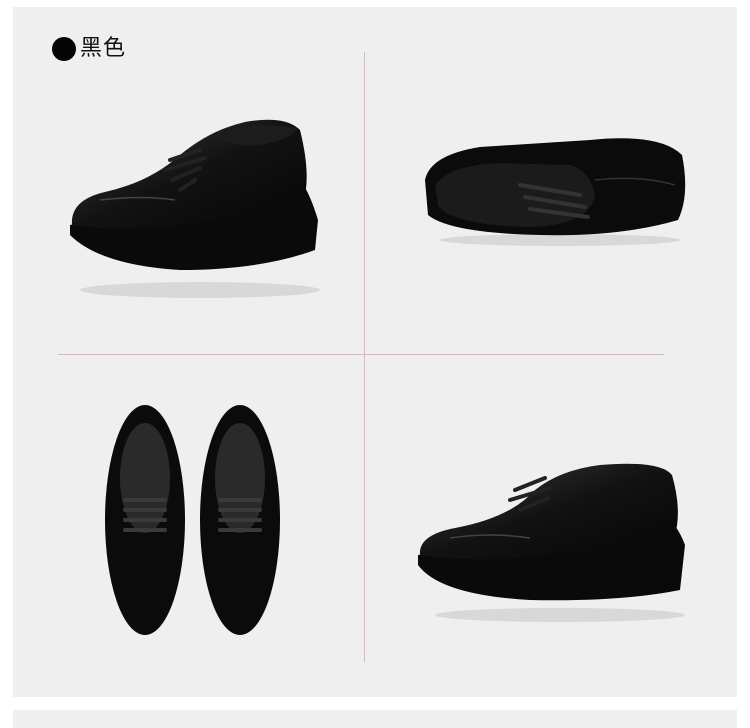 The width and height of the screenshot is (750, 728). What do you see at coordinates (550, 540) in the screenshot?
I see `shoe-side-view-right` at bounding box center [550, 540].